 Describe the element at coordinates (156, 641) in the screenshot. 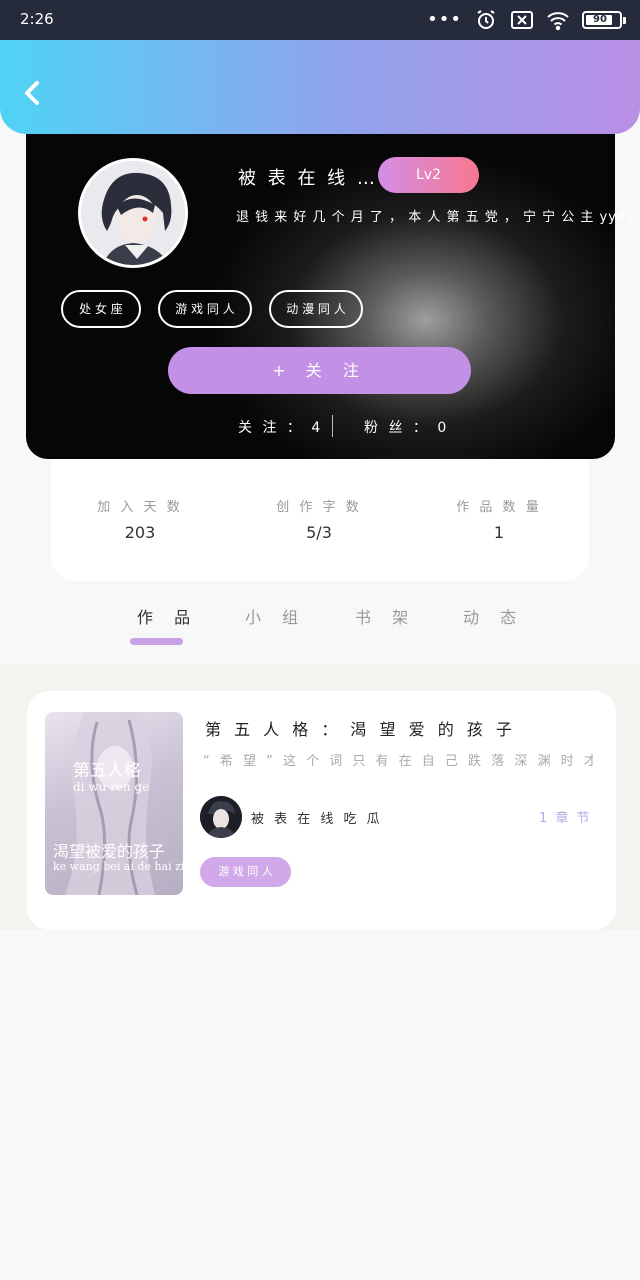

I see `active-tab-indicator` at that location.